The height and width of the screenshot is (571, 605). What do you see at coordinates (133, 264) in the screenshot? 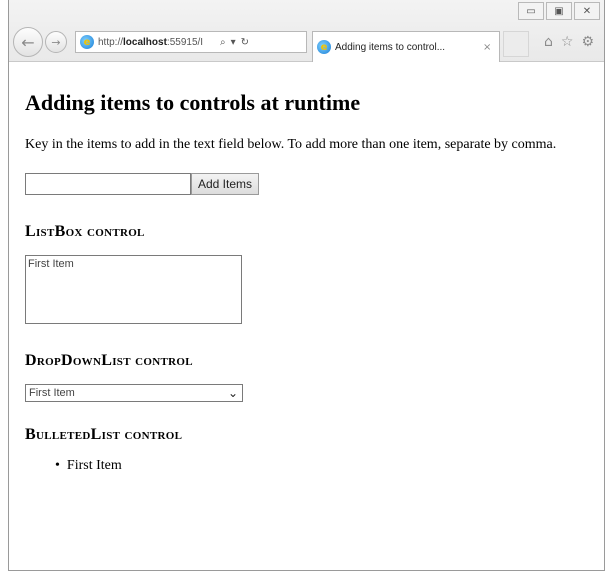
I see `listbox-item: First Item` at bounding box center [133, 264].